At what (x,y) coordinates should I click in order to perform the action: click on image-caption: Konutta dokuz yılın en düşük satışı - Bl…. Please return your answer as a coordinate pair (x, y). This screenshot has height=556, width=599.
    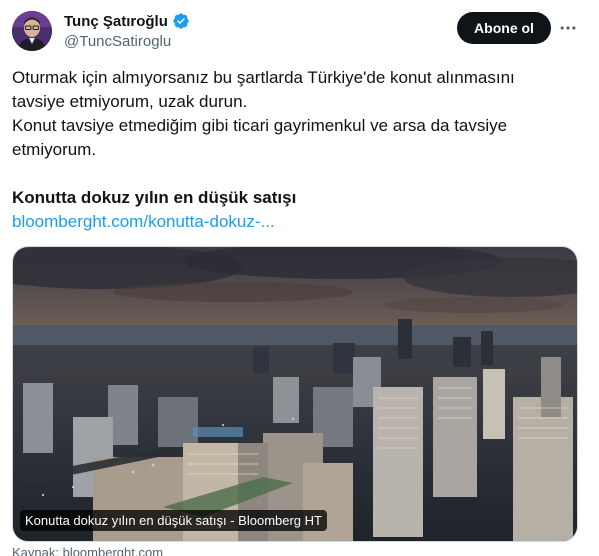
    Looking at the image, I should click on (173, 520).